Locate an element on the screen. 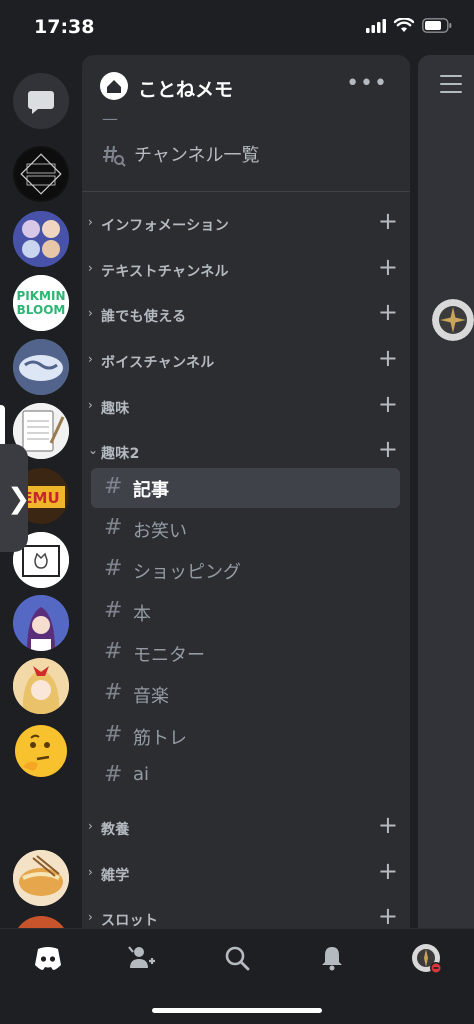 Image resolution: width=474 pixels, height=1024 pixels. category-label: インフォメーション is located at coordinates (165, 226).